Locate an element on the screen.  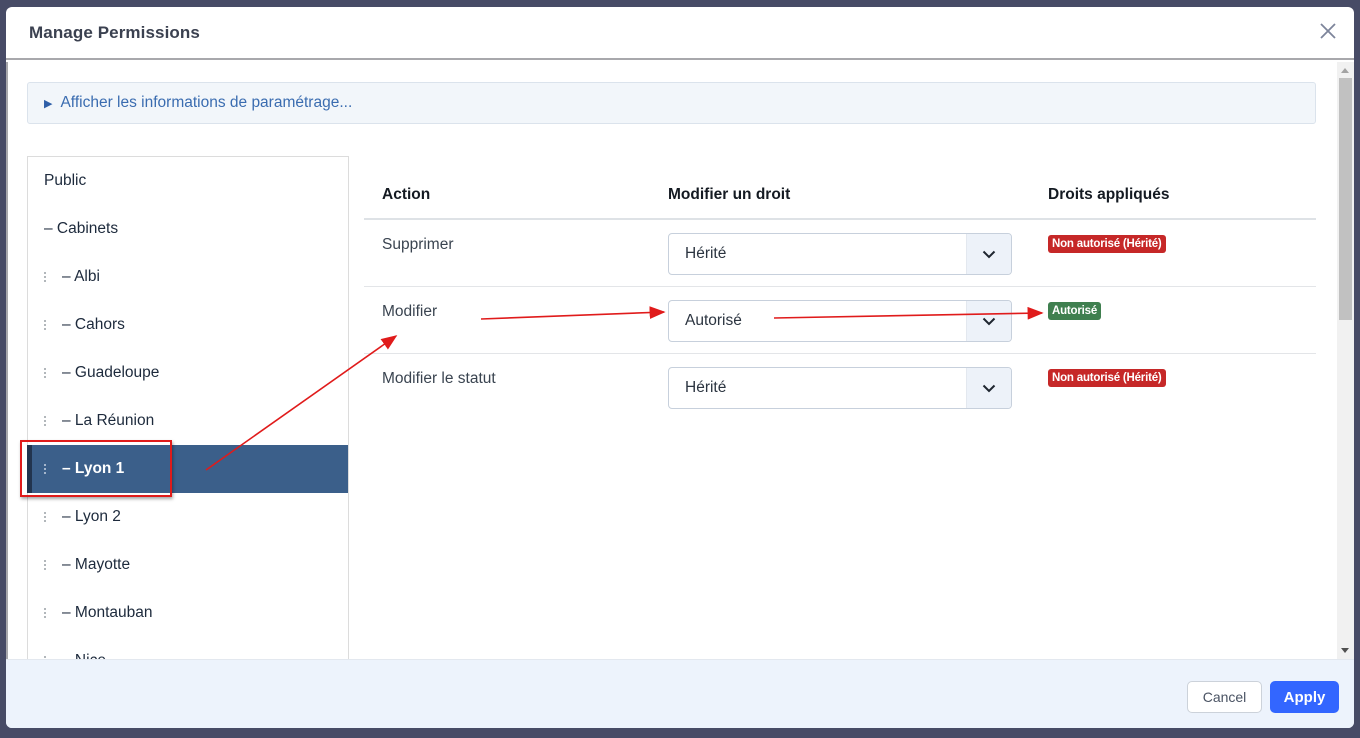
dialog-title: Manage Permissions is located at coordinates (114, 32).